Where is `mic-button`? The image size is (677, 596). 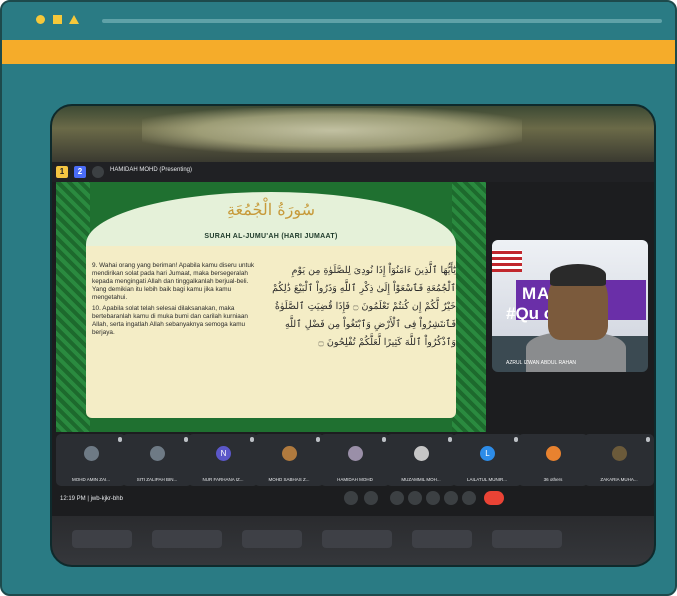 mic-button is located at coordinates (351, 498).